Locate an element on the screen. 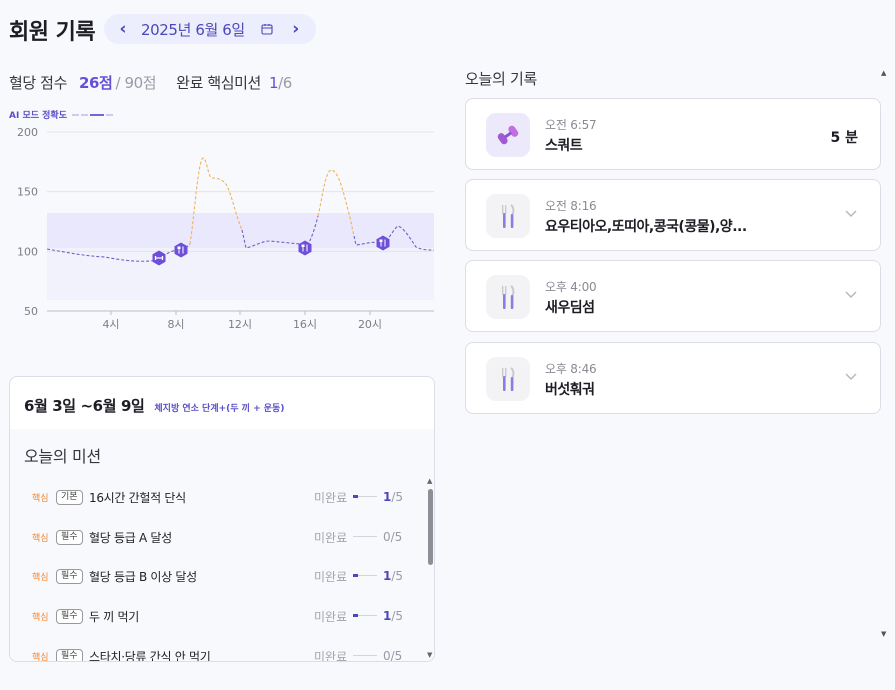 The image size is (895, 690). x-tick-label: 12시 is located at coordinates (240, 324).